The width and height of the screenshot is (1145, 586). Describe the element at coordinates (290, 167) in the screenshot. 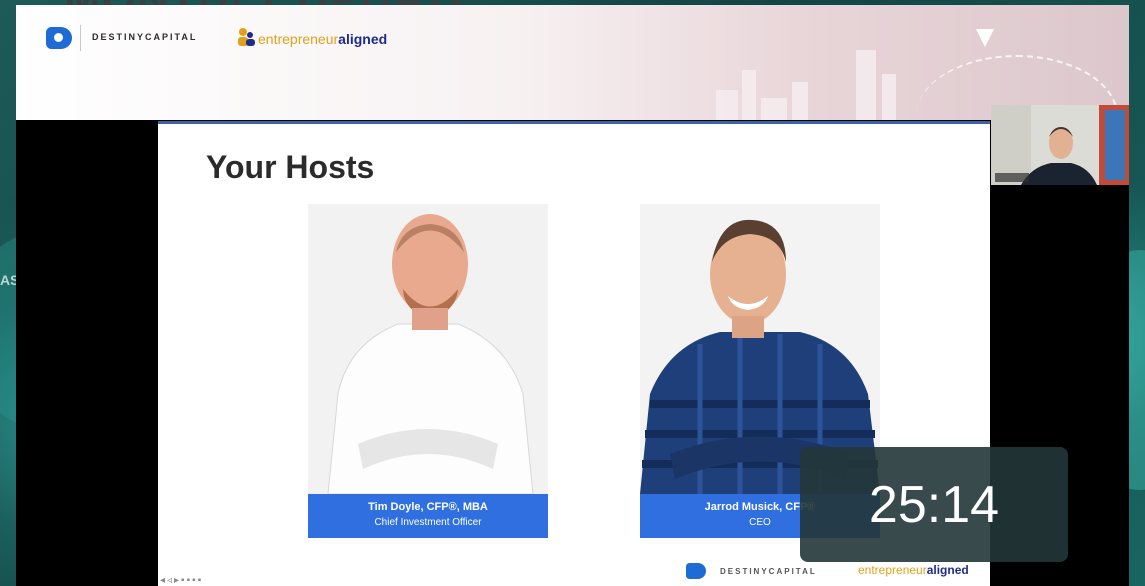

I see `slide-title: Your Hosts` at that location.